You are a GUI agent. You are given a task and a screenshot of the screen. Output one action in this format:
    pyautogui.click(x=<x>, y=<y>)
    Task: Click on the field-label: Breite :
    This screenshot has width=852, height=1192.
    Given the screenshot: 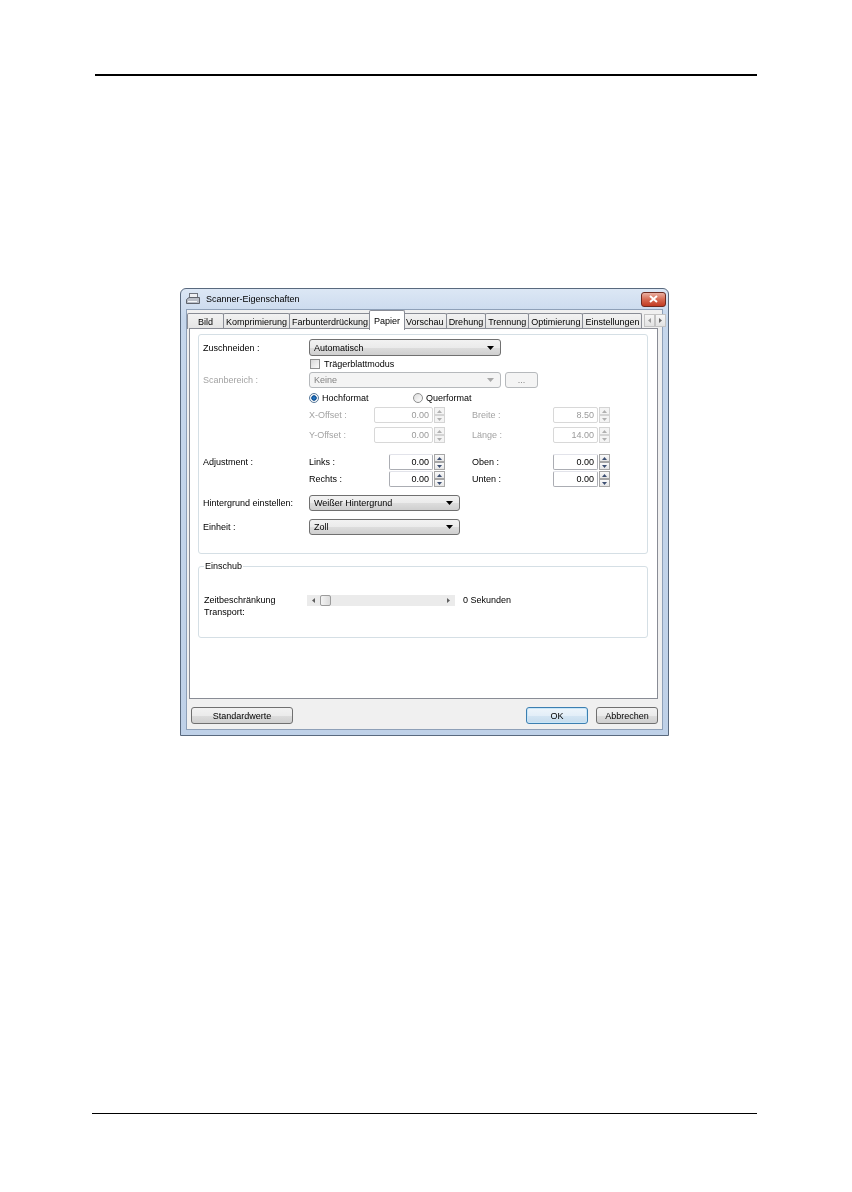 What is the action you would take?
    pyautogui.click(x=487, y=415)
    